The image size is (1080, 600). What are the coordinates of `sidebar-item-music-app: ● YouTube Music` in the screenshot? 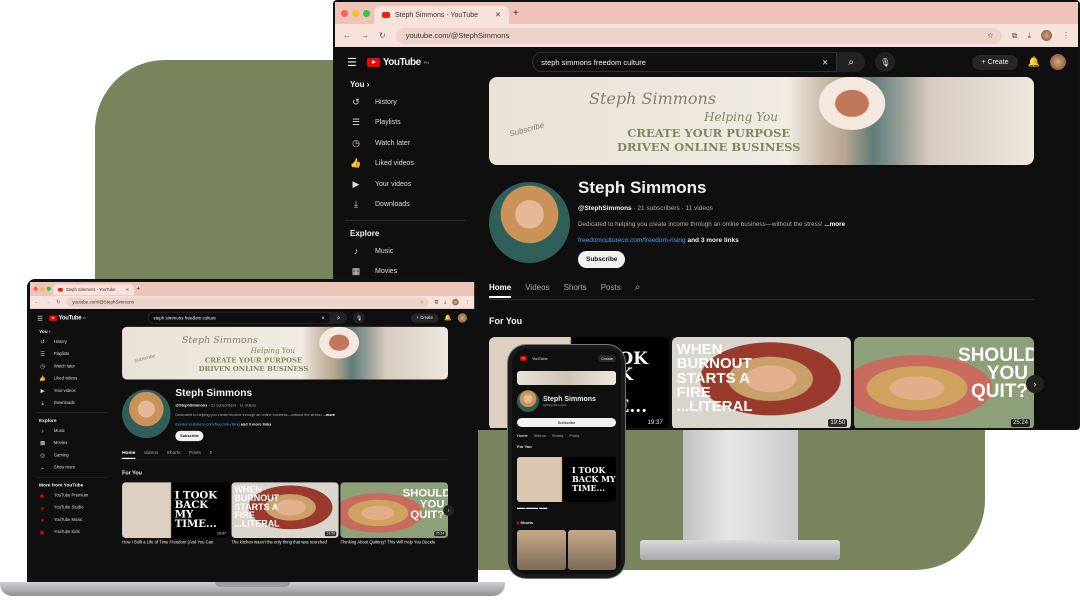 It's located at (72, 520).